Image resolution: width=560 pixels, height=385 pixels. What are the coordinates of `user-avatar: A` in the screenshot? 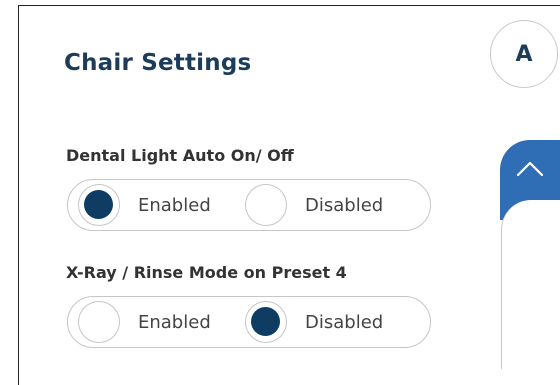 It's located at (524, 54).